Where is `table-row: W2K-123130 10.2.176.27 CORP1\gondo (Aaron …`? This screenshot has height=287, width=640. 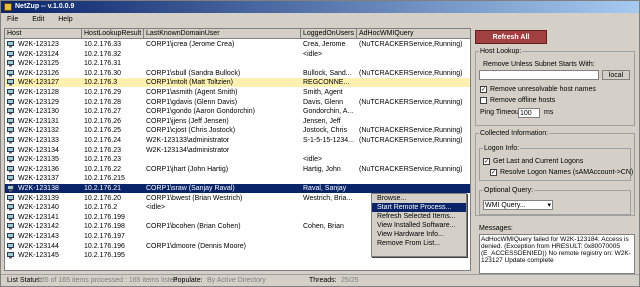
table-row: W2K-123130 10.2.176.27 CORP1\gondo (Aaron … is located at coordinates (237, 111).